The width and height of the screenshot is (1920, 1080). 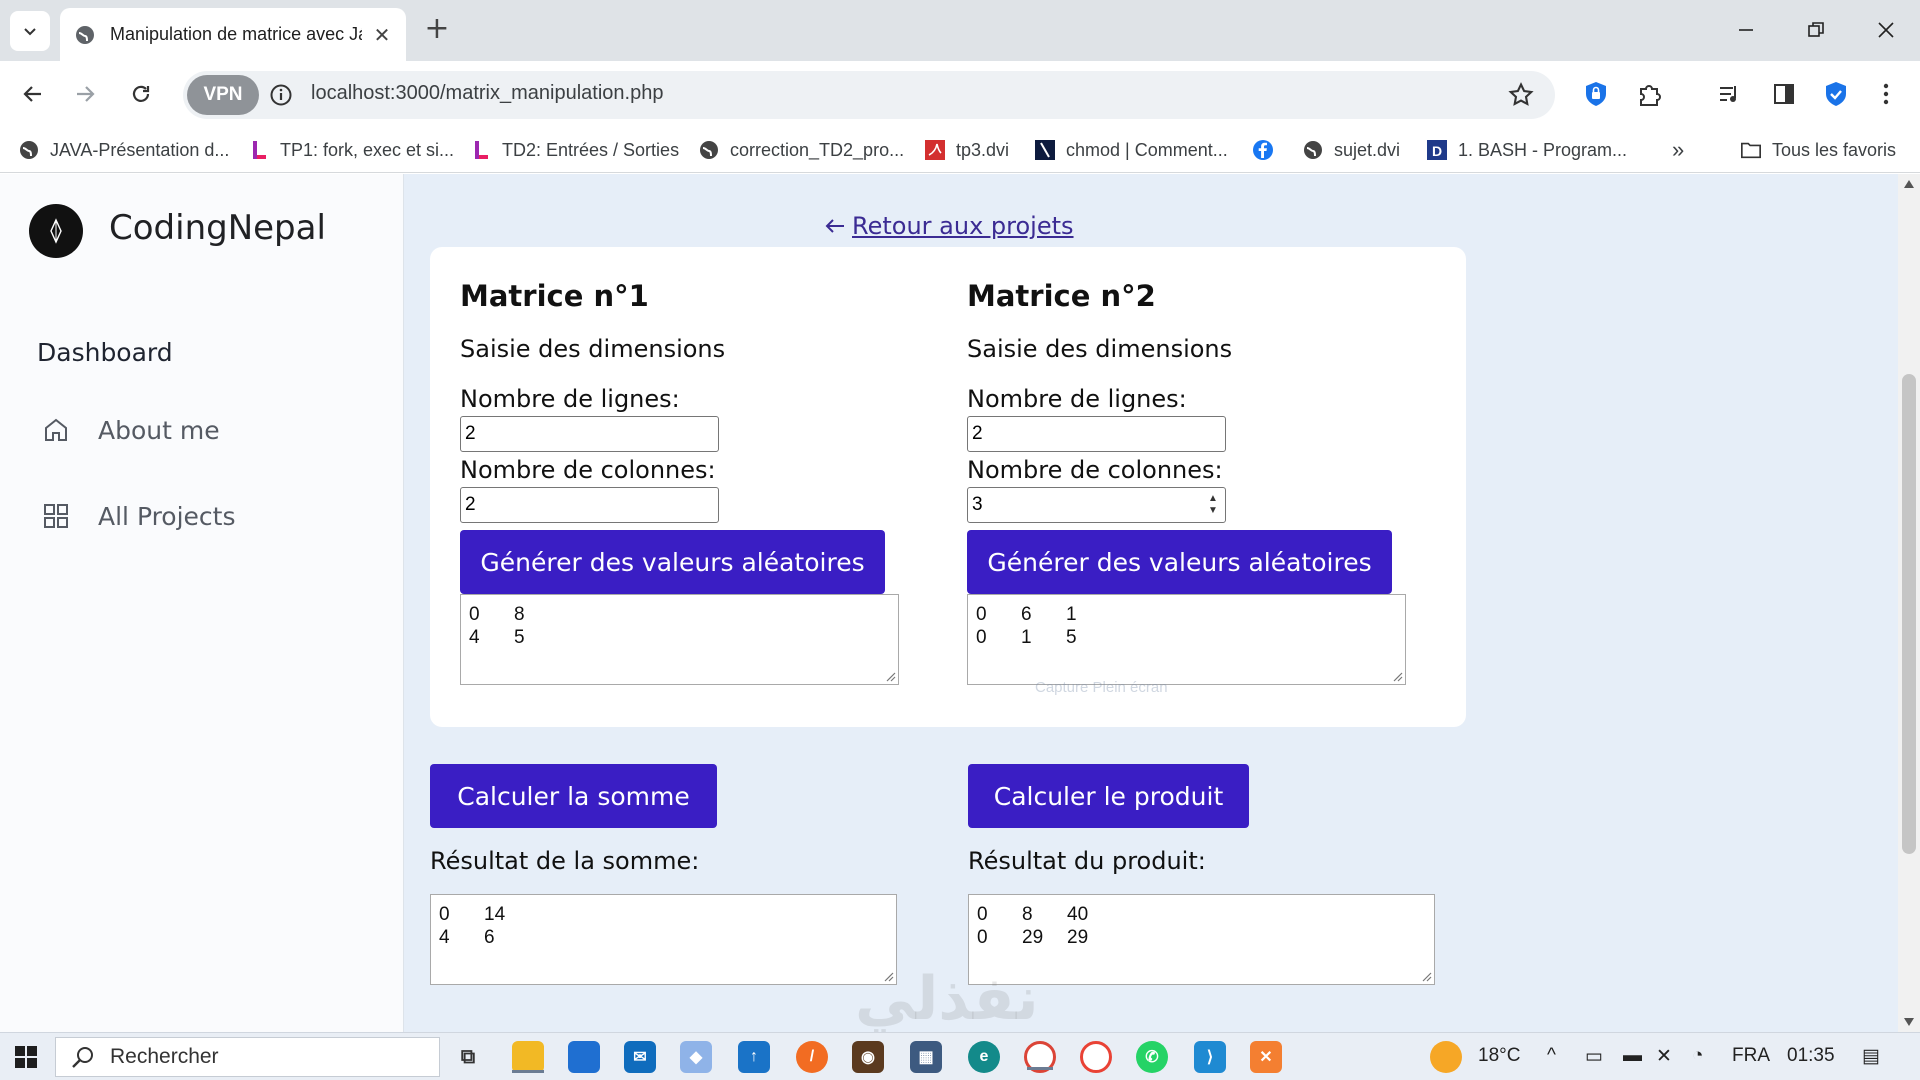 What do you see at coordinates (281, 95) in the screenshot?
I see `info-icon` at bounding box center [281, 95].